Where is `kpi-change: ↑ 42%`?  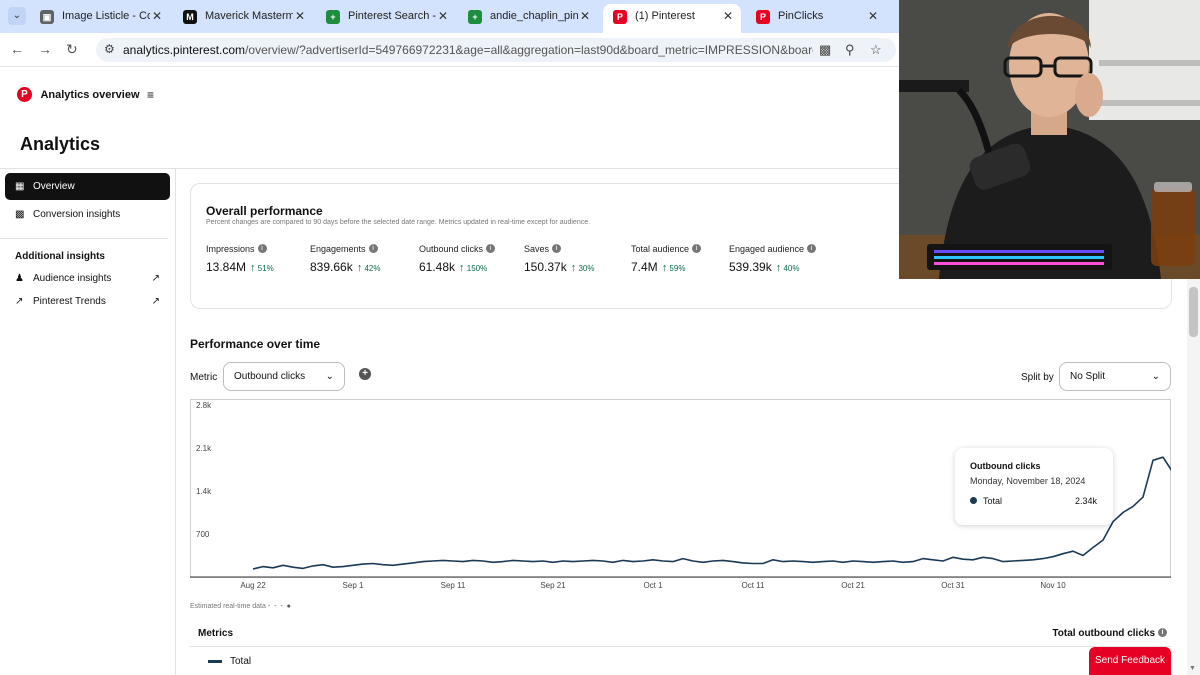 kpi-change: ↑ 42% is located at coordinates (369, 268).